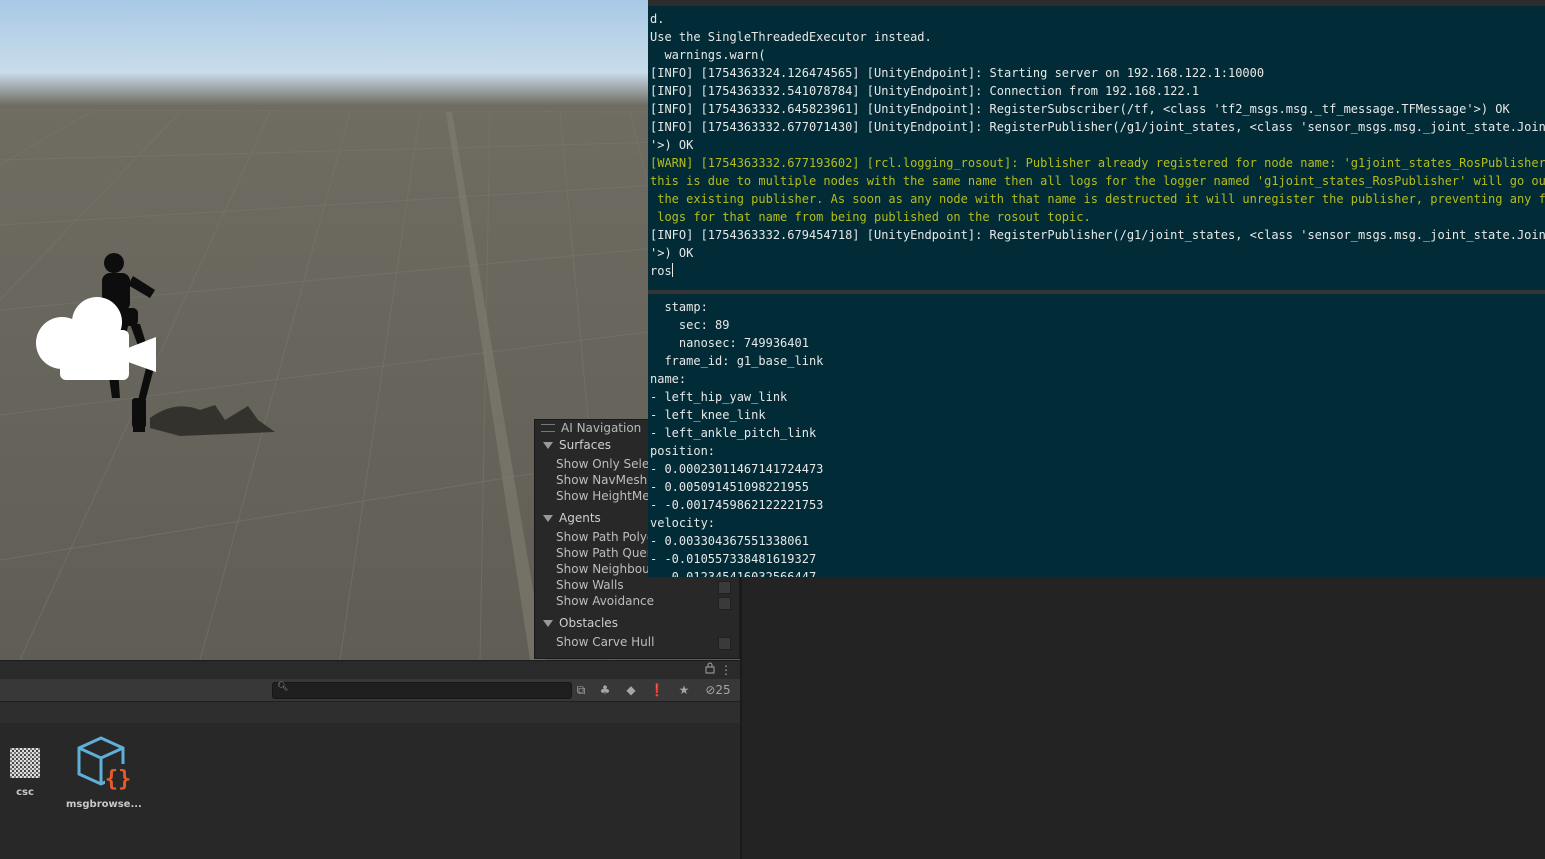  Describe the element at coordinates (733, 433) in the screenshot. I see `terminal-line: - left_ankle_pitch_link` at that location.